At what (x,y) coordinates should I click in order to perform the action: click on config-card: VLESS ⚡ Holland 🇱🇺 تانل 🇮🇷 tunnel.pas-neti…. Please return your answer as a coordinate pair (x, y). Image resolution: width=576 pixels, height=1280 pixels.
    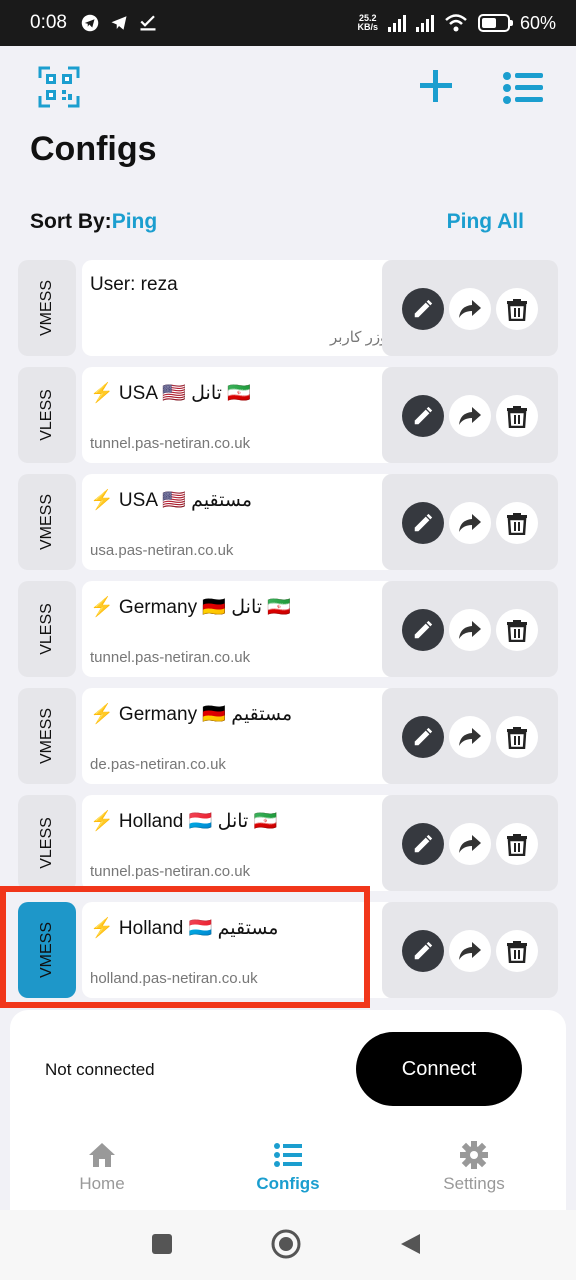
    Looking at the image, I should click on (288, 843).